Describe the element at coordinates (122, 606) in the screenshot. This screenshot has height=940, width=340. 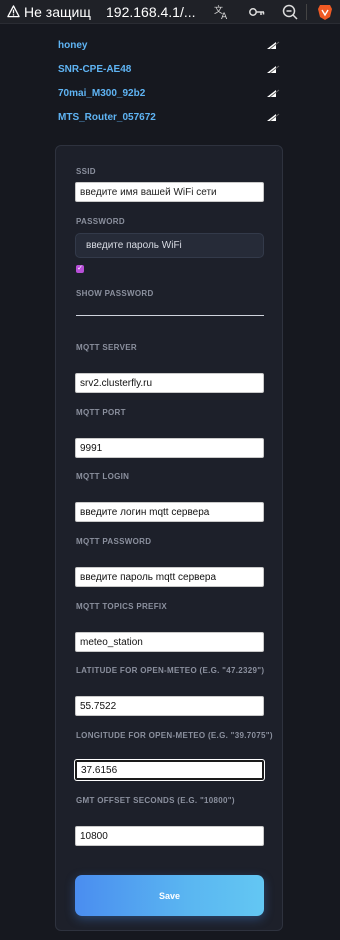
I see `mqtt-prefix-label: MQTT TOPICS PREFIX` at that location.